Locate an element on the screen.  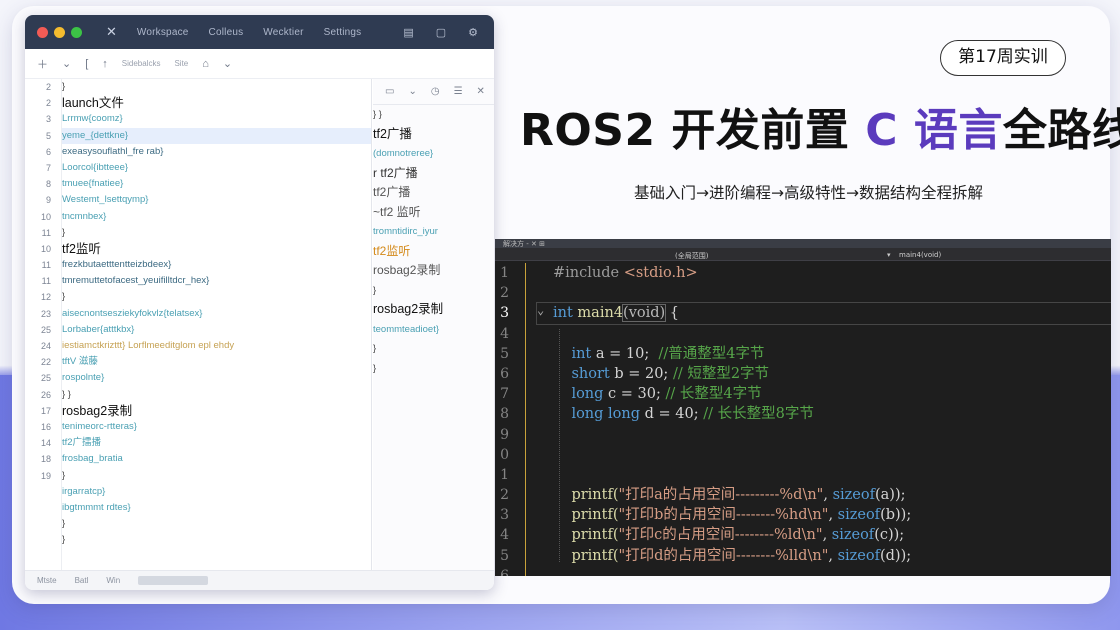
chevron-down-icon: ▾ is located at coordinates (889, 255).